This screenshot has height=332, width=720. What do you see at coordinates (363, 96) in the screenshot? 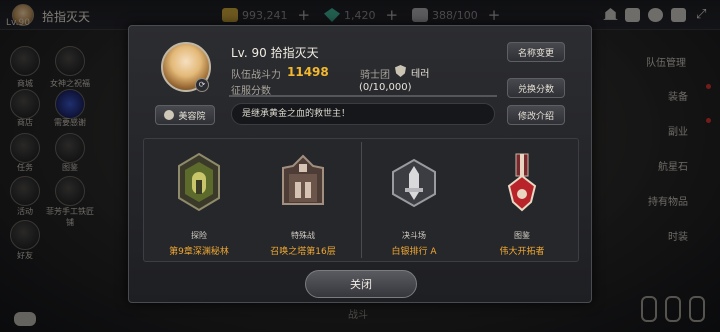
I see `score-progress-bar` at bounding box center [363, 96].